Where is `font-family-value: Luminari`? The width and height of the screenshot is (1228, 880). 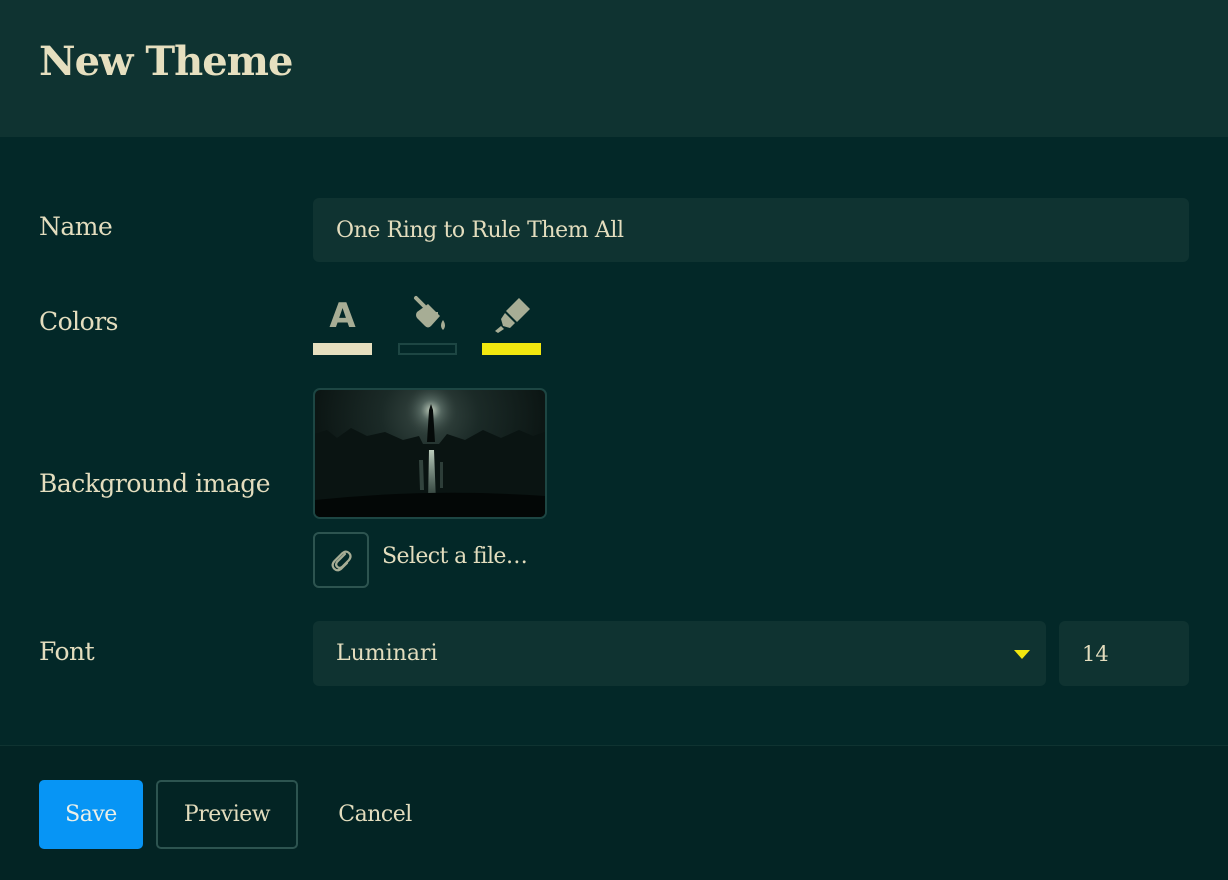 font-family-value: Luminari is located at coordinates (387, 653).